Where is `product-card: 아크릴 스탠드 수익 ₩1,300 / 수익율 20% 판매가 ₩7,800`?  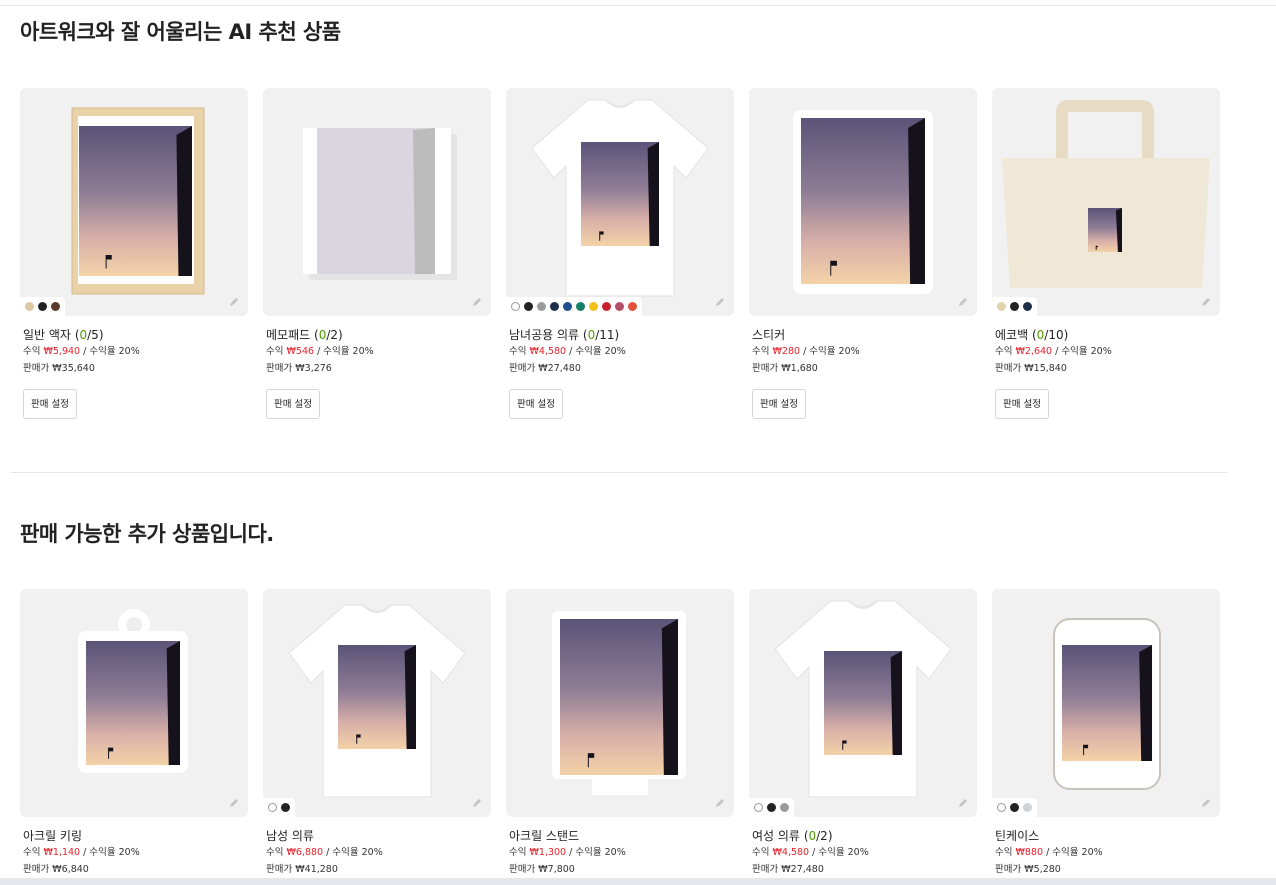 product-card: 아크릴 스탠드 수익 ₩1,300 / 수익율 20% 판매가 ₩7,800 is located at coordinates (620, 732).